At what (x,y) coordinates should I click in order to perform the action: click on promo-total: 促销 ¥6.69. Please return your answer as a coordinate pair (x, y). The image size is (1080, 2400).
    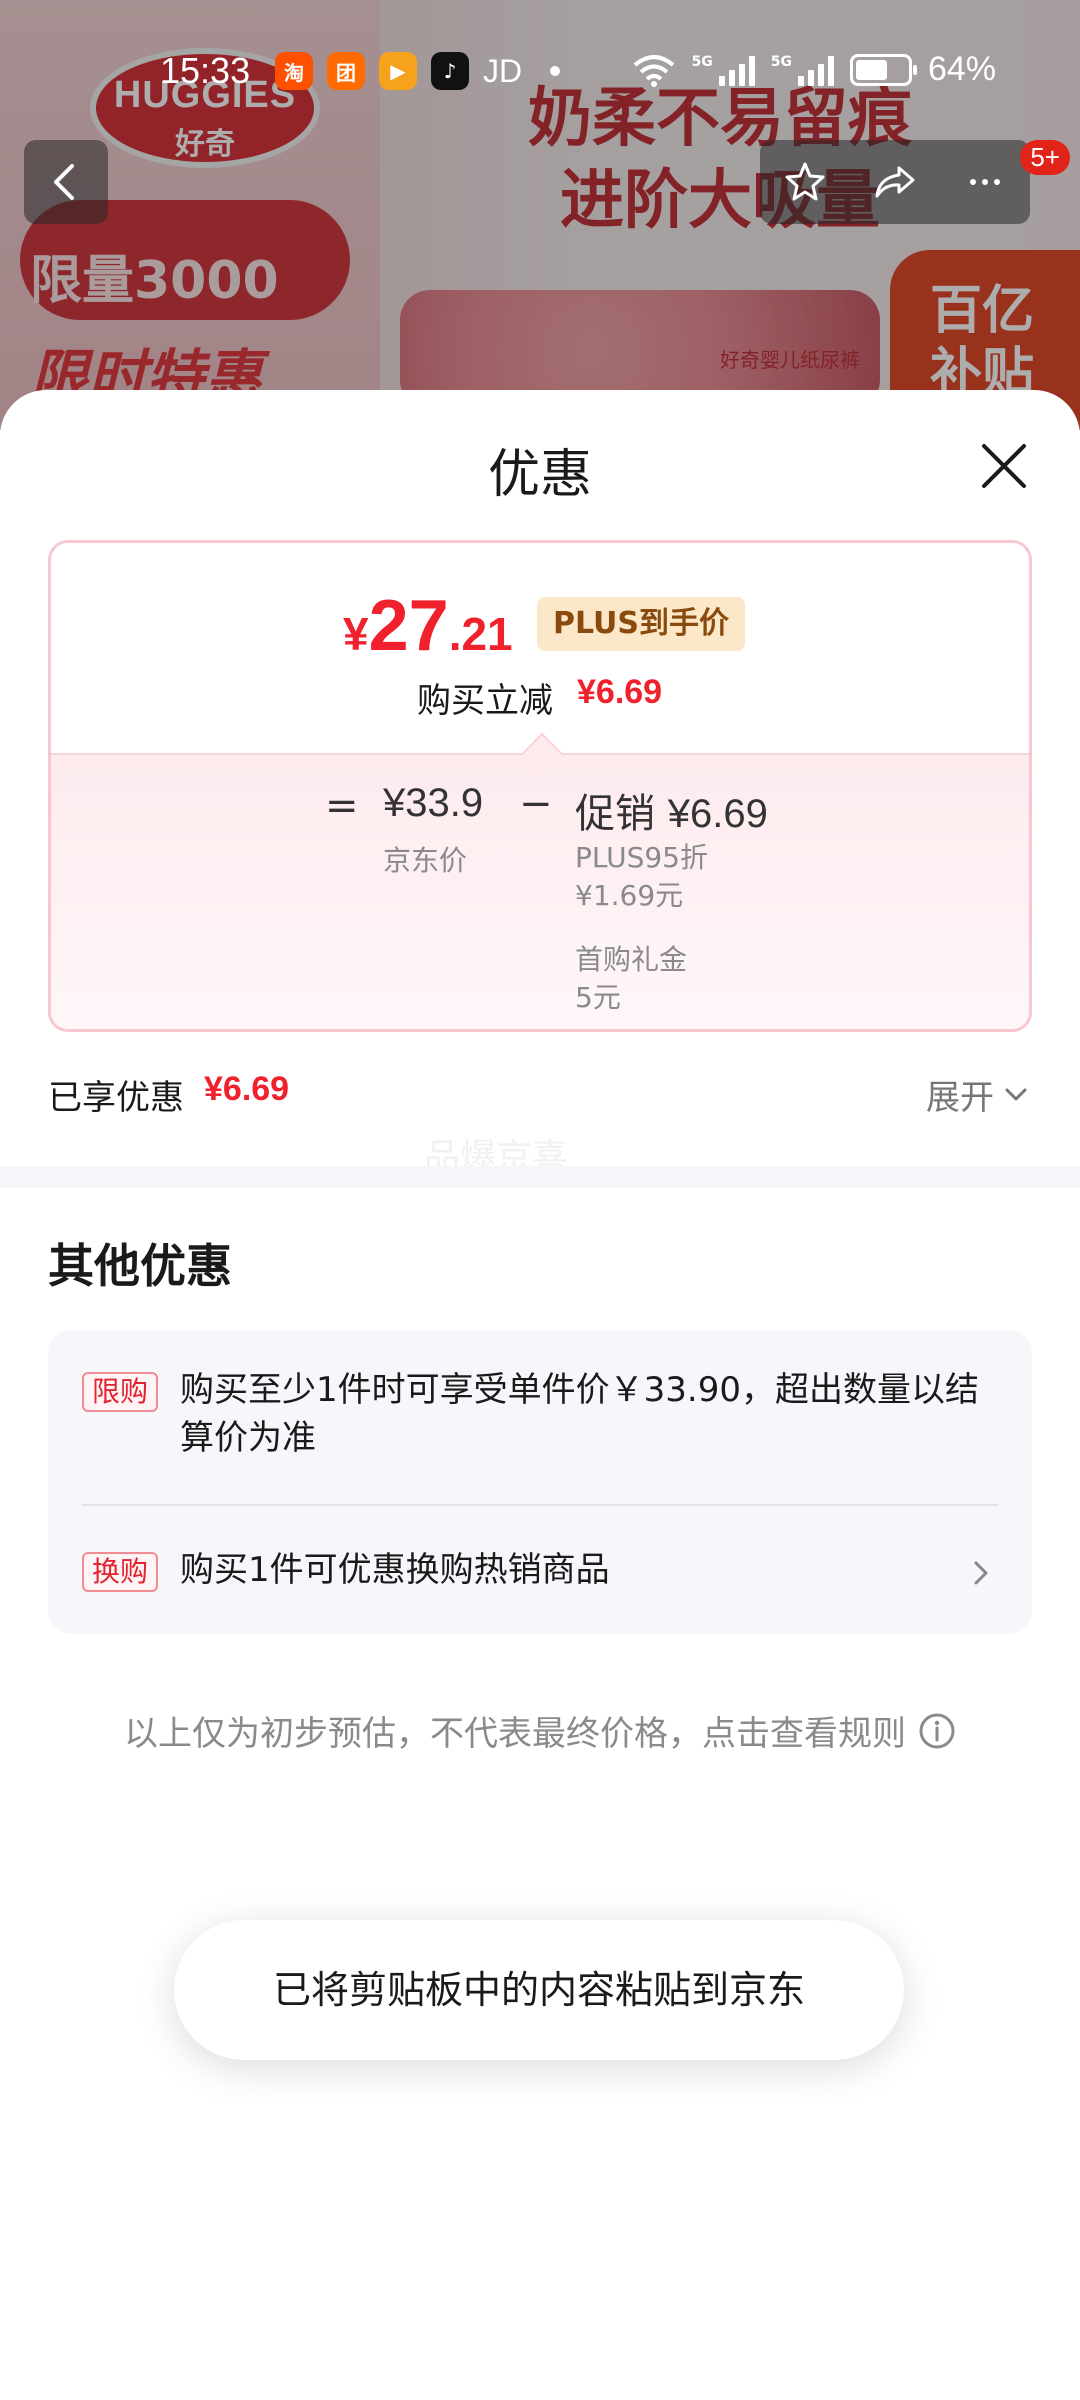
    Looking at the image, I should click on (671, 810).